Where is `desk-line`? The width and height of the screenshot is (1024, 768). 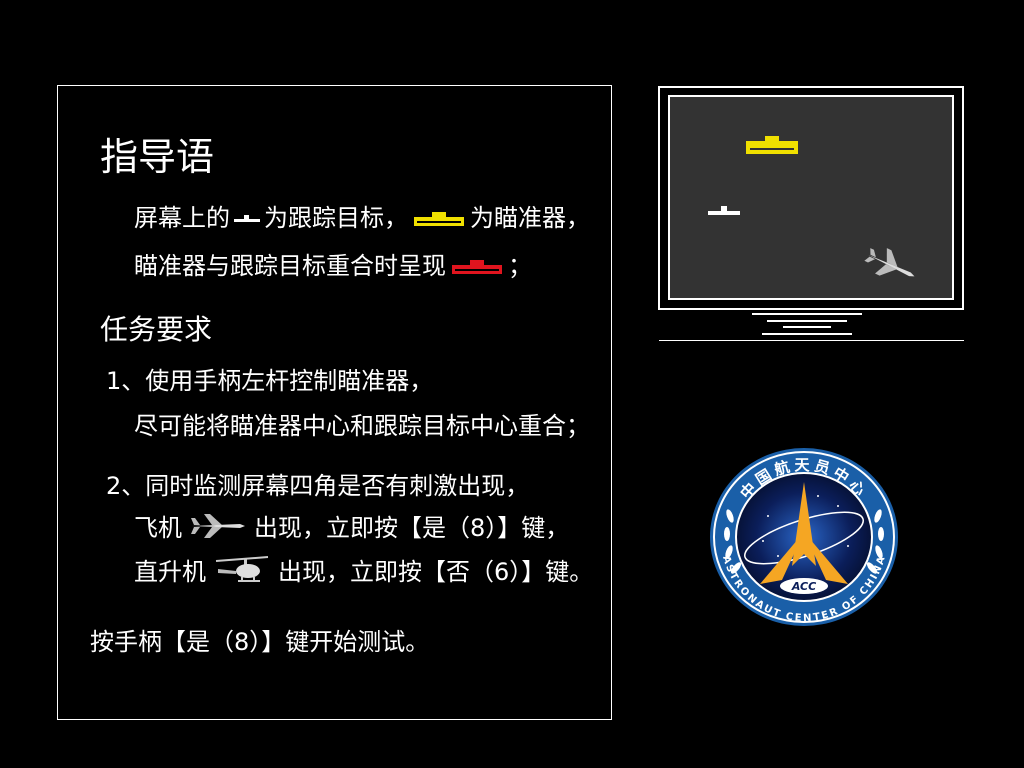
desk-line is located at coordinates (811, 340).